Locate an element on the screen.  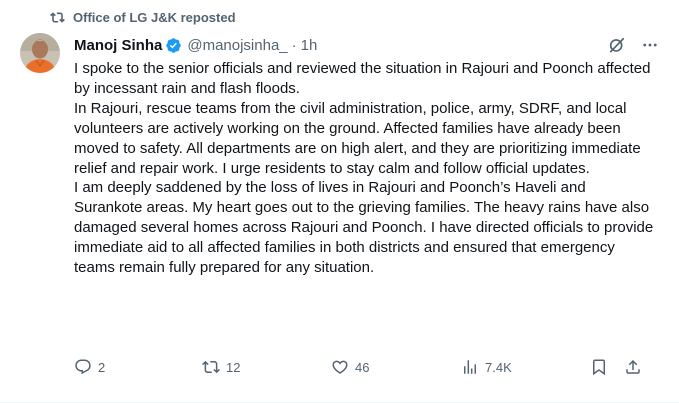
like-count: 46 is located at coordinates (362, 367).